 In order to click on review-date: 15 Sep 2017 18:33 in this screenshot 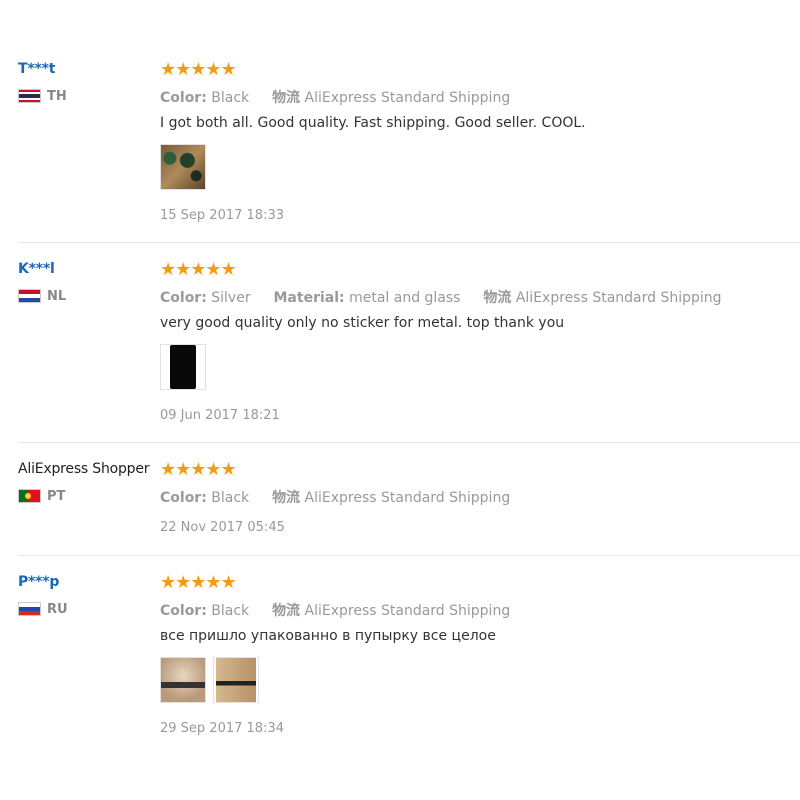, I will do `click(222, 215)`.